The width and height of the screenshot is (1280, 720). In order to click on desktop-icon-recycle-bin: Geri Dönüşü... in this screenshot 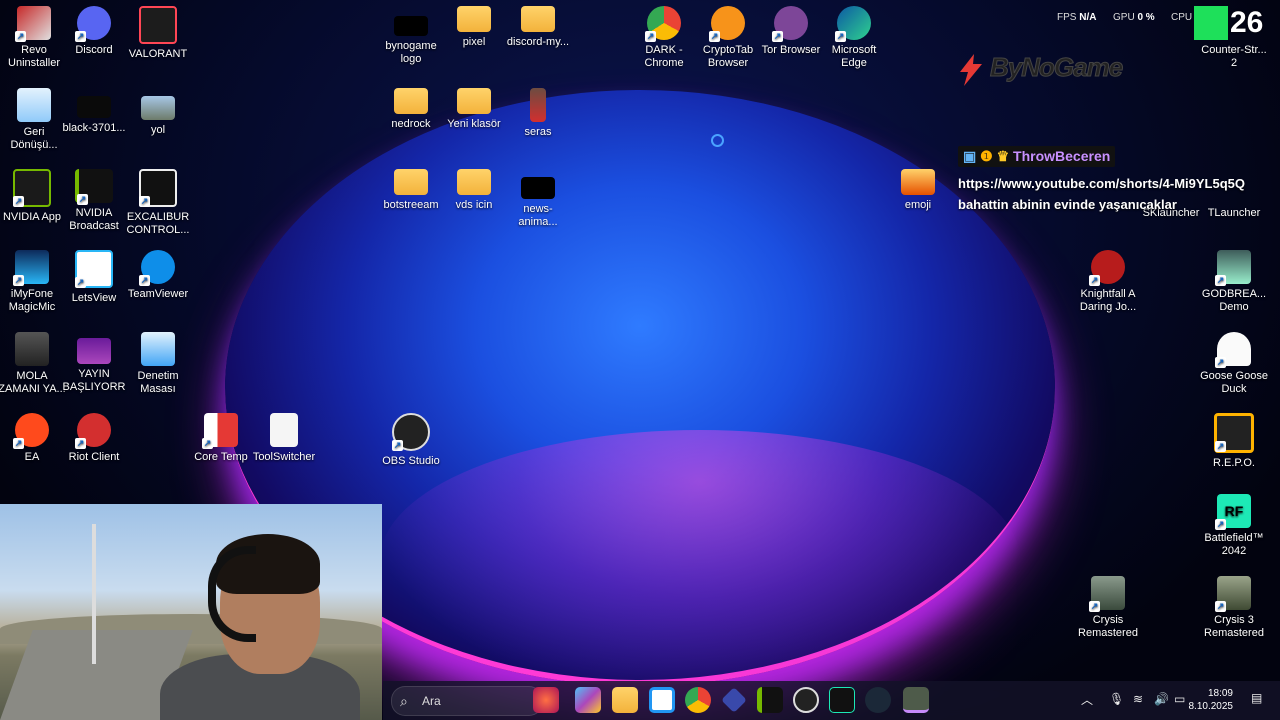, I will do `click(34, 120)`.